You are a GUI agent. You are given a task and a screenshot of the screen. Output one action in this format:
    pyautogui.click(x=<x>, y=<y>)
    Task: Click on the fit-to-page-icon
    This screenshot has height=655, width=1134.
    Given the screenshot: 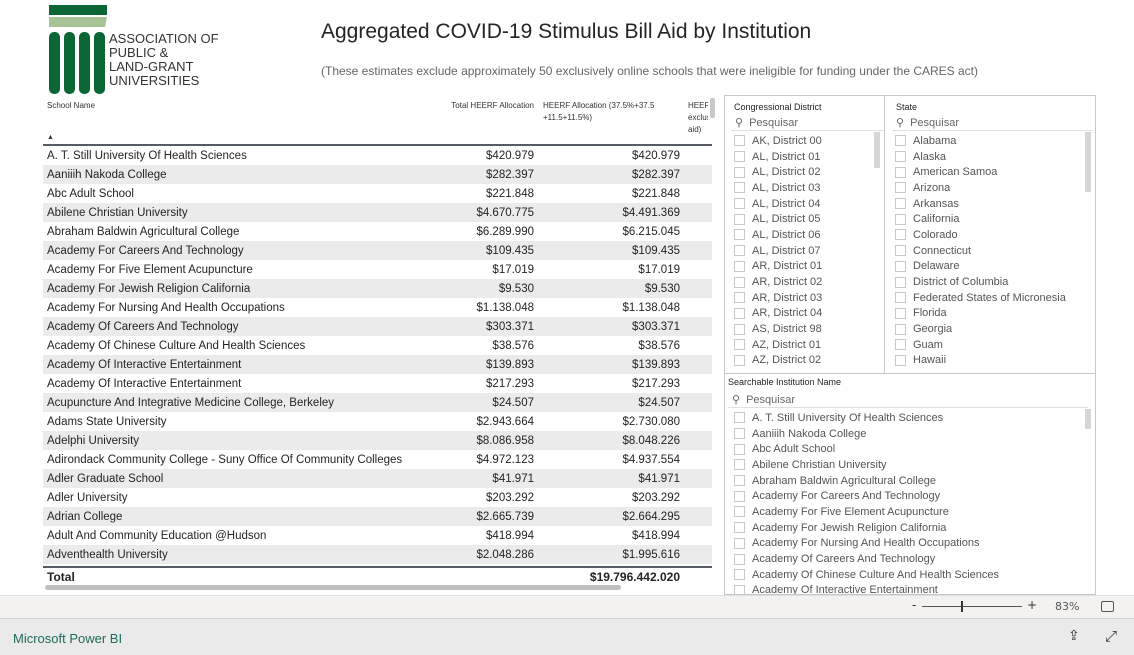 What is the action you would take?
    pyautogui.click(x=1107, y=606)
    